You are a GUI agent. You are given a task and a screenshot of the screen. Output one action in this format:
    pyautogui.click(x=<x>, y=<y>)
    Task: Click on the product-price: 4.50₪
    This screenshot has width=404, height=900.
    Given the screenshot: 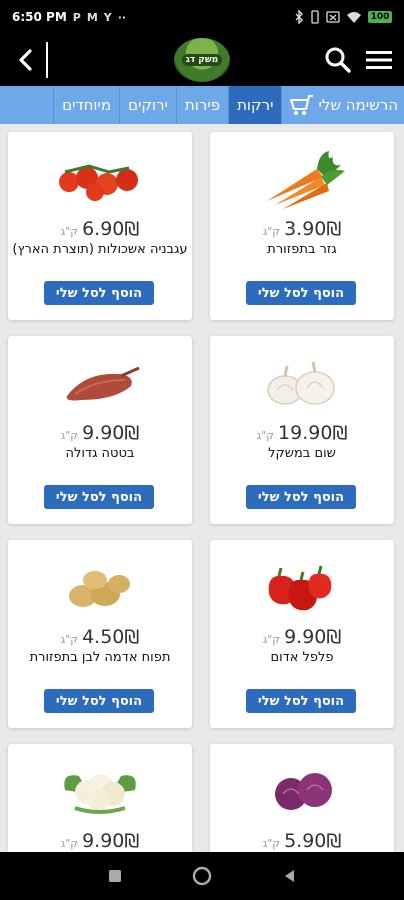 What is the action you would take?
    pyautogui.click(x=111, y=637)
    